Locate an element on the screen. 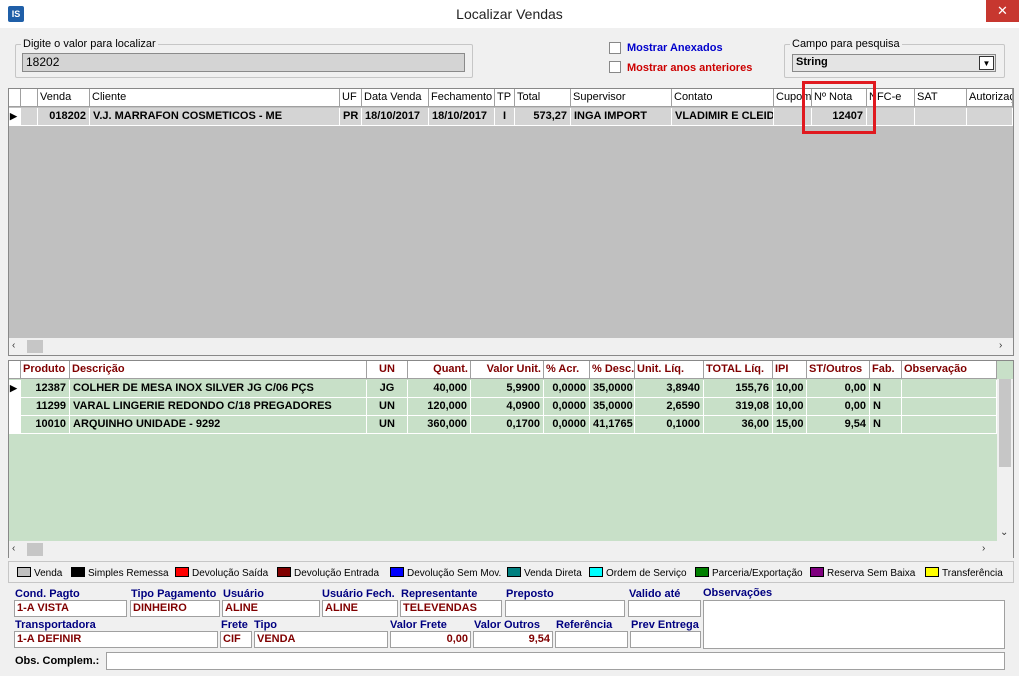 The image size is (1019, 676). col-fab: Fab. is located at coordinates (886, 370).